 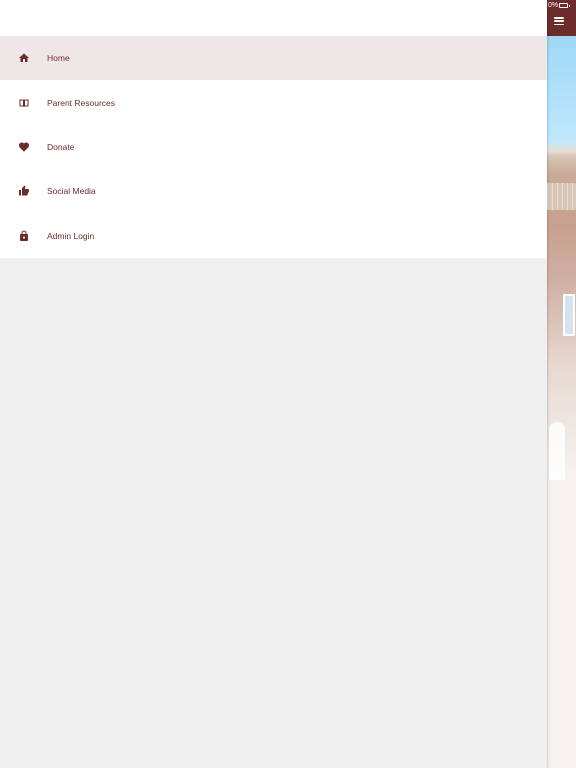 I want to click on book-icon, so click(x=24, y=103).